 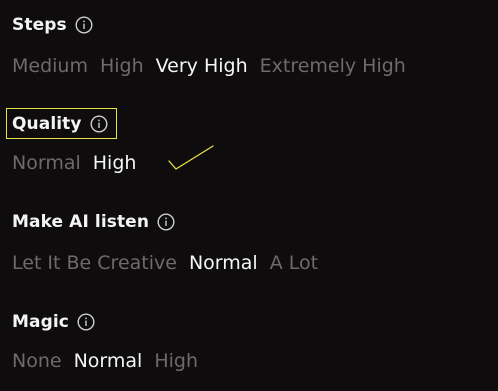 I want to click on make-ai-listen-title: Make AI listen, so click(x=81, y=222).